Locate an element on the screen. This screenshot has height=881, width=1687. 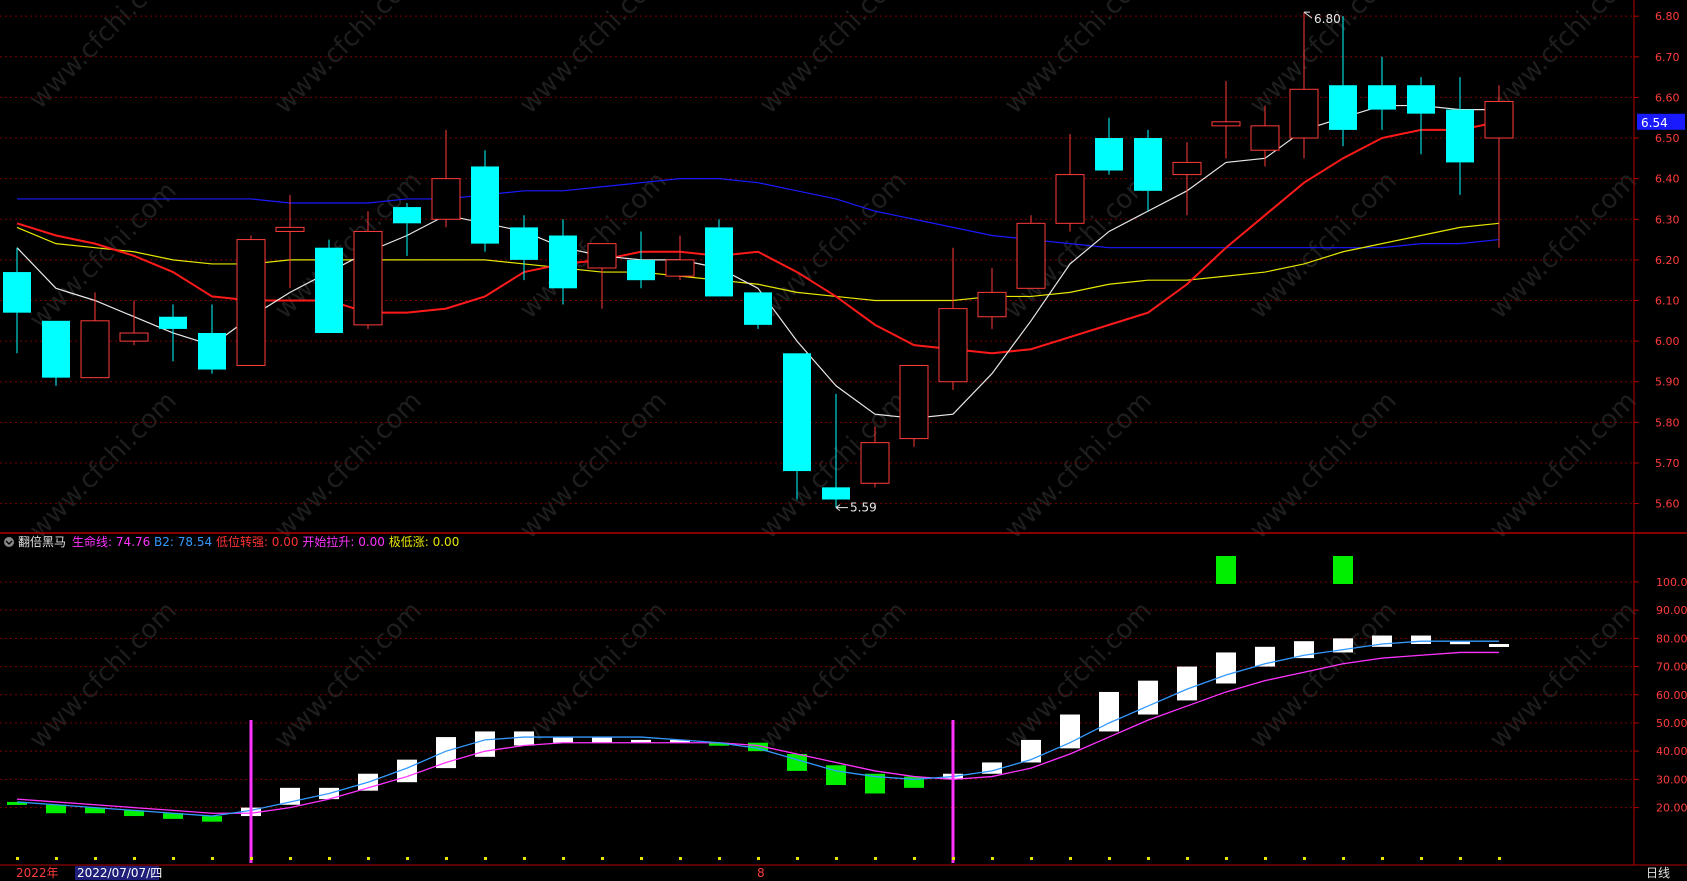
indicator-tick-label: 90.00 is located at coordinates (1671, 610).